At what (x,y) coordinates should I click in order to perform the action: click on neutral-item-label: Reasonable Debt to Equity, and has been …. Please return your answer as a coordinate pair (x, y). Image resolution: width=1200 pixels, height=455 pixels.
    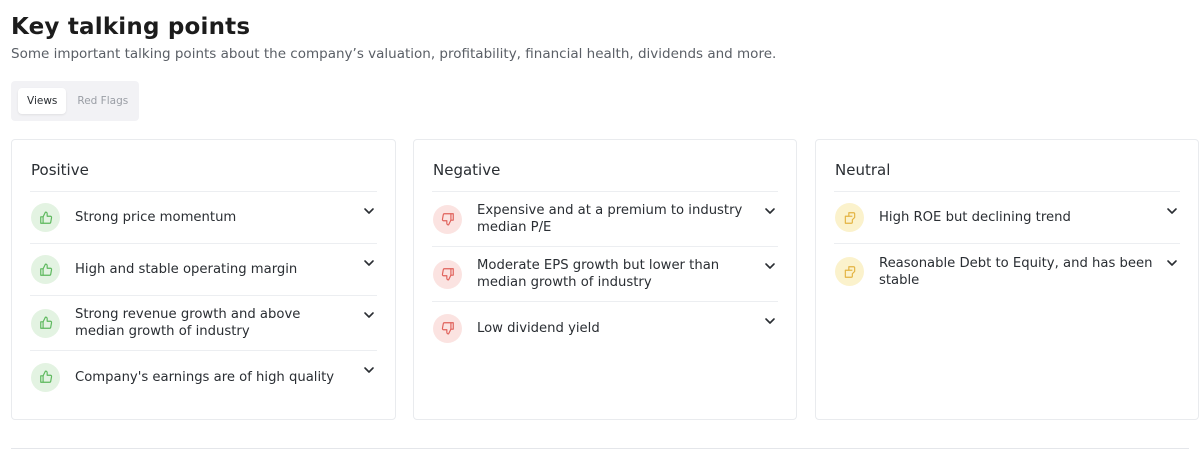
    Looking at the image, I should click on (1016, 271).